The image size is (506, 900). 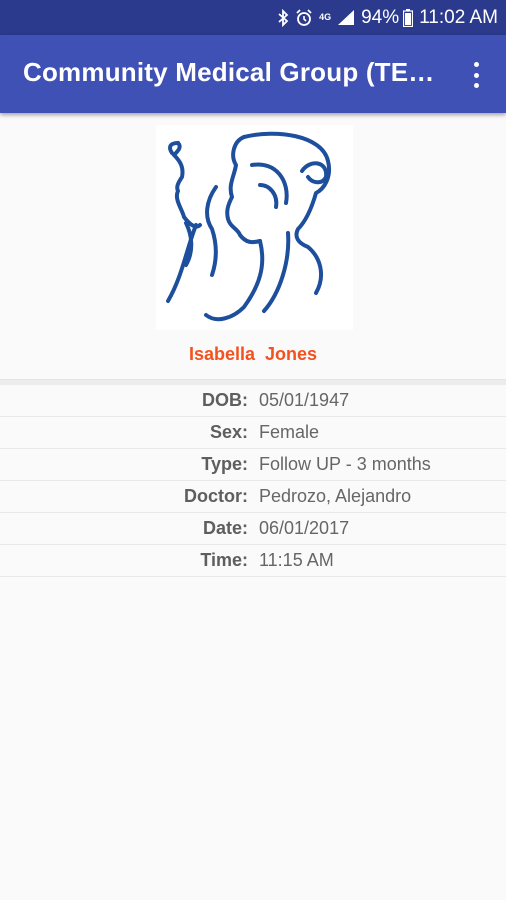 I want to click on status-bar: 4G 94% 11:02 AM, so click(x=253, y=17).